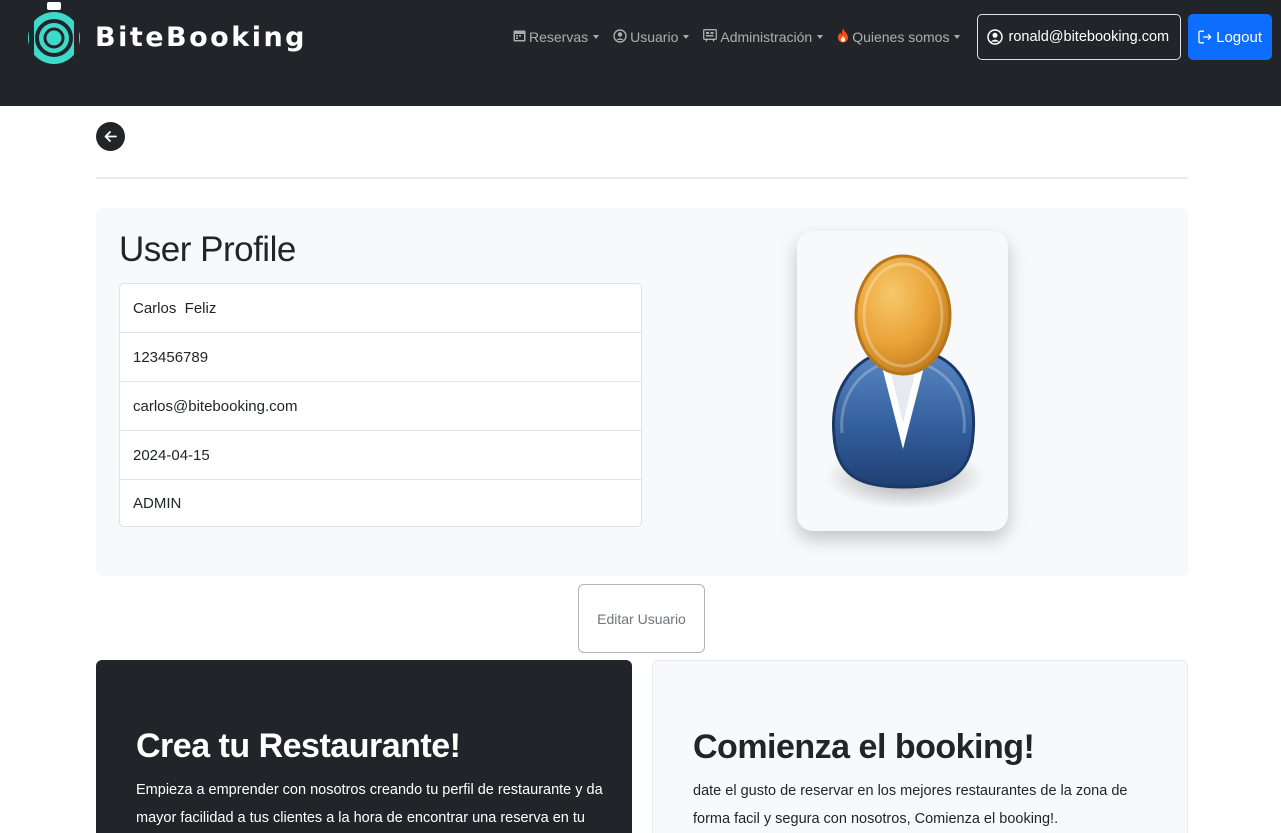  I want to click on admin-panel-icon, so click(710, 37).